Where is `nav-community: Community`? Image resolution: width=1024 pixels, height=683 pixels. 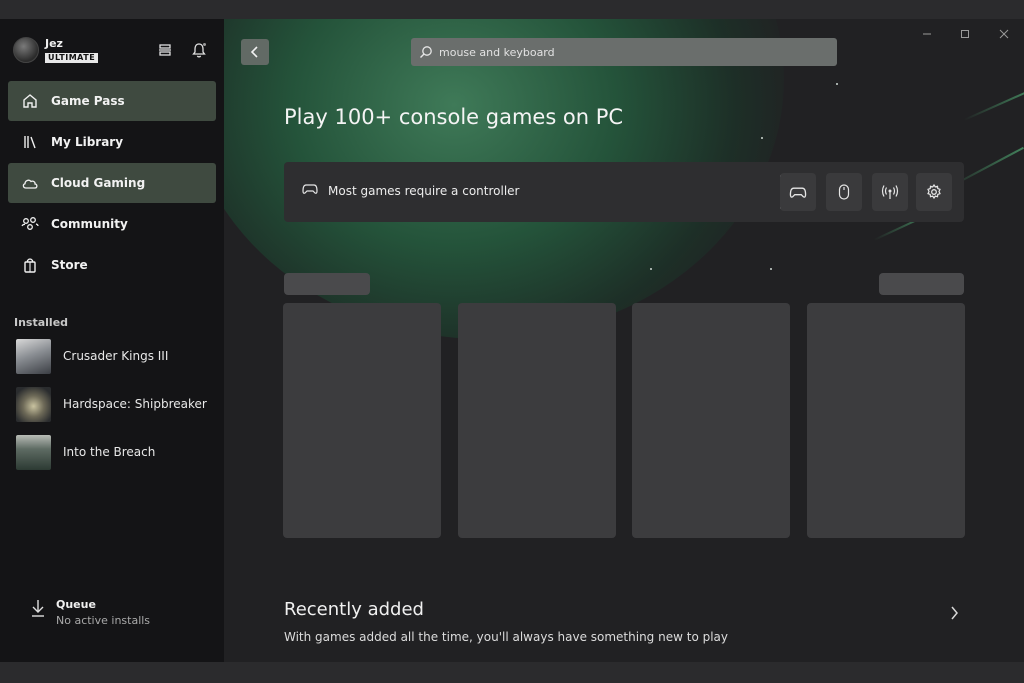
nav-community: Community is located at coordinates (112, 224).